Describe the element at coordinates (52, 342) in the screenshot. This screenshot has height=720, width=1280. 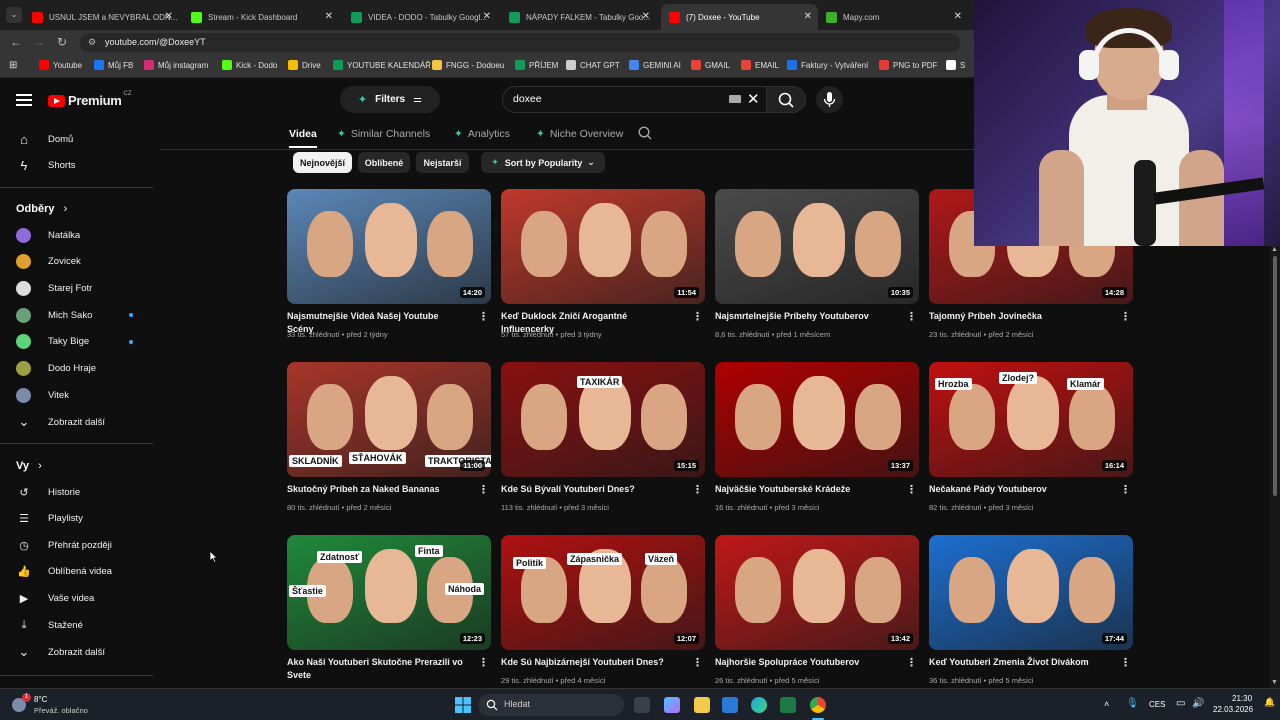
I see `sidebar-subscription: Taky Bige` at that location.